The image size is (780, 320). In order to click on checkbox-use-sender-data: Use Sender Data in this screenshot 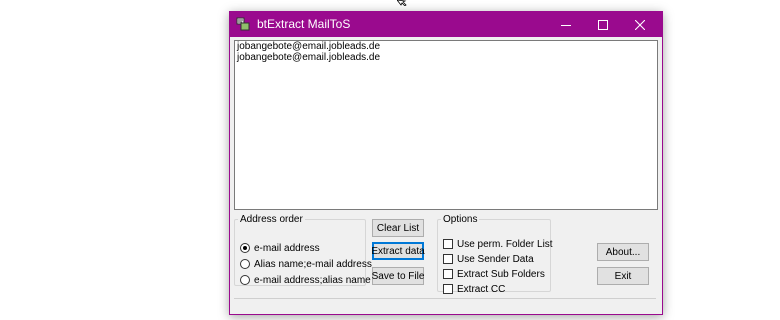, I will do `click(488, 259)`.